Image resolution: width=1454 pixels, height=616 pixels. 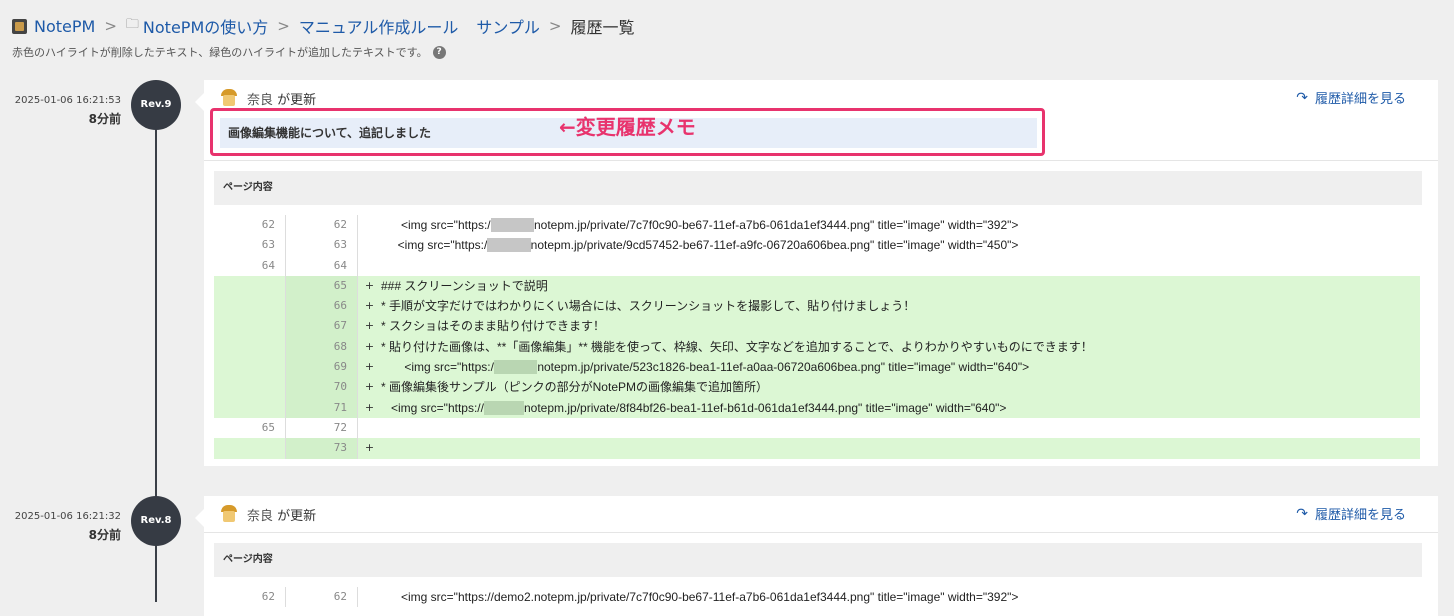 I want to click on breadcrumb-page-link: サンプル, so click(x=508, y=26).